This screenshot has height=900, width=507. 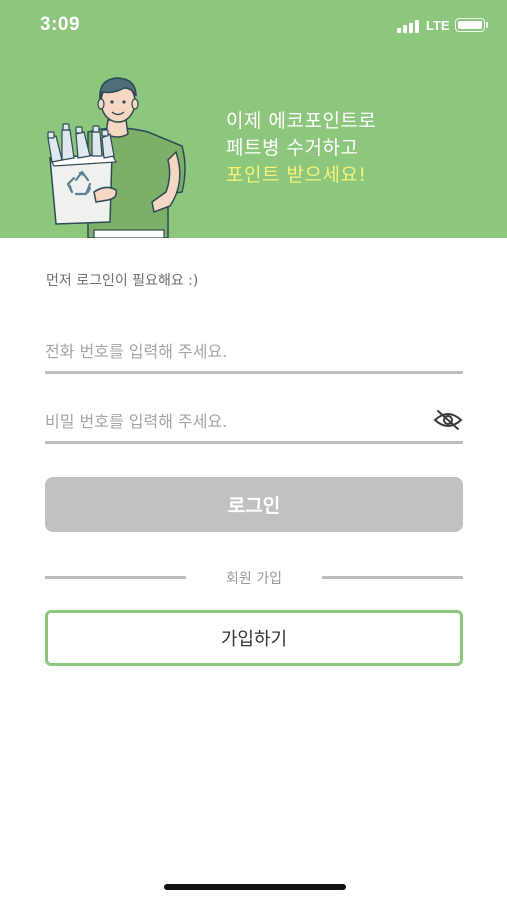 I want to click on divider-left, so click(x=115, y=577).